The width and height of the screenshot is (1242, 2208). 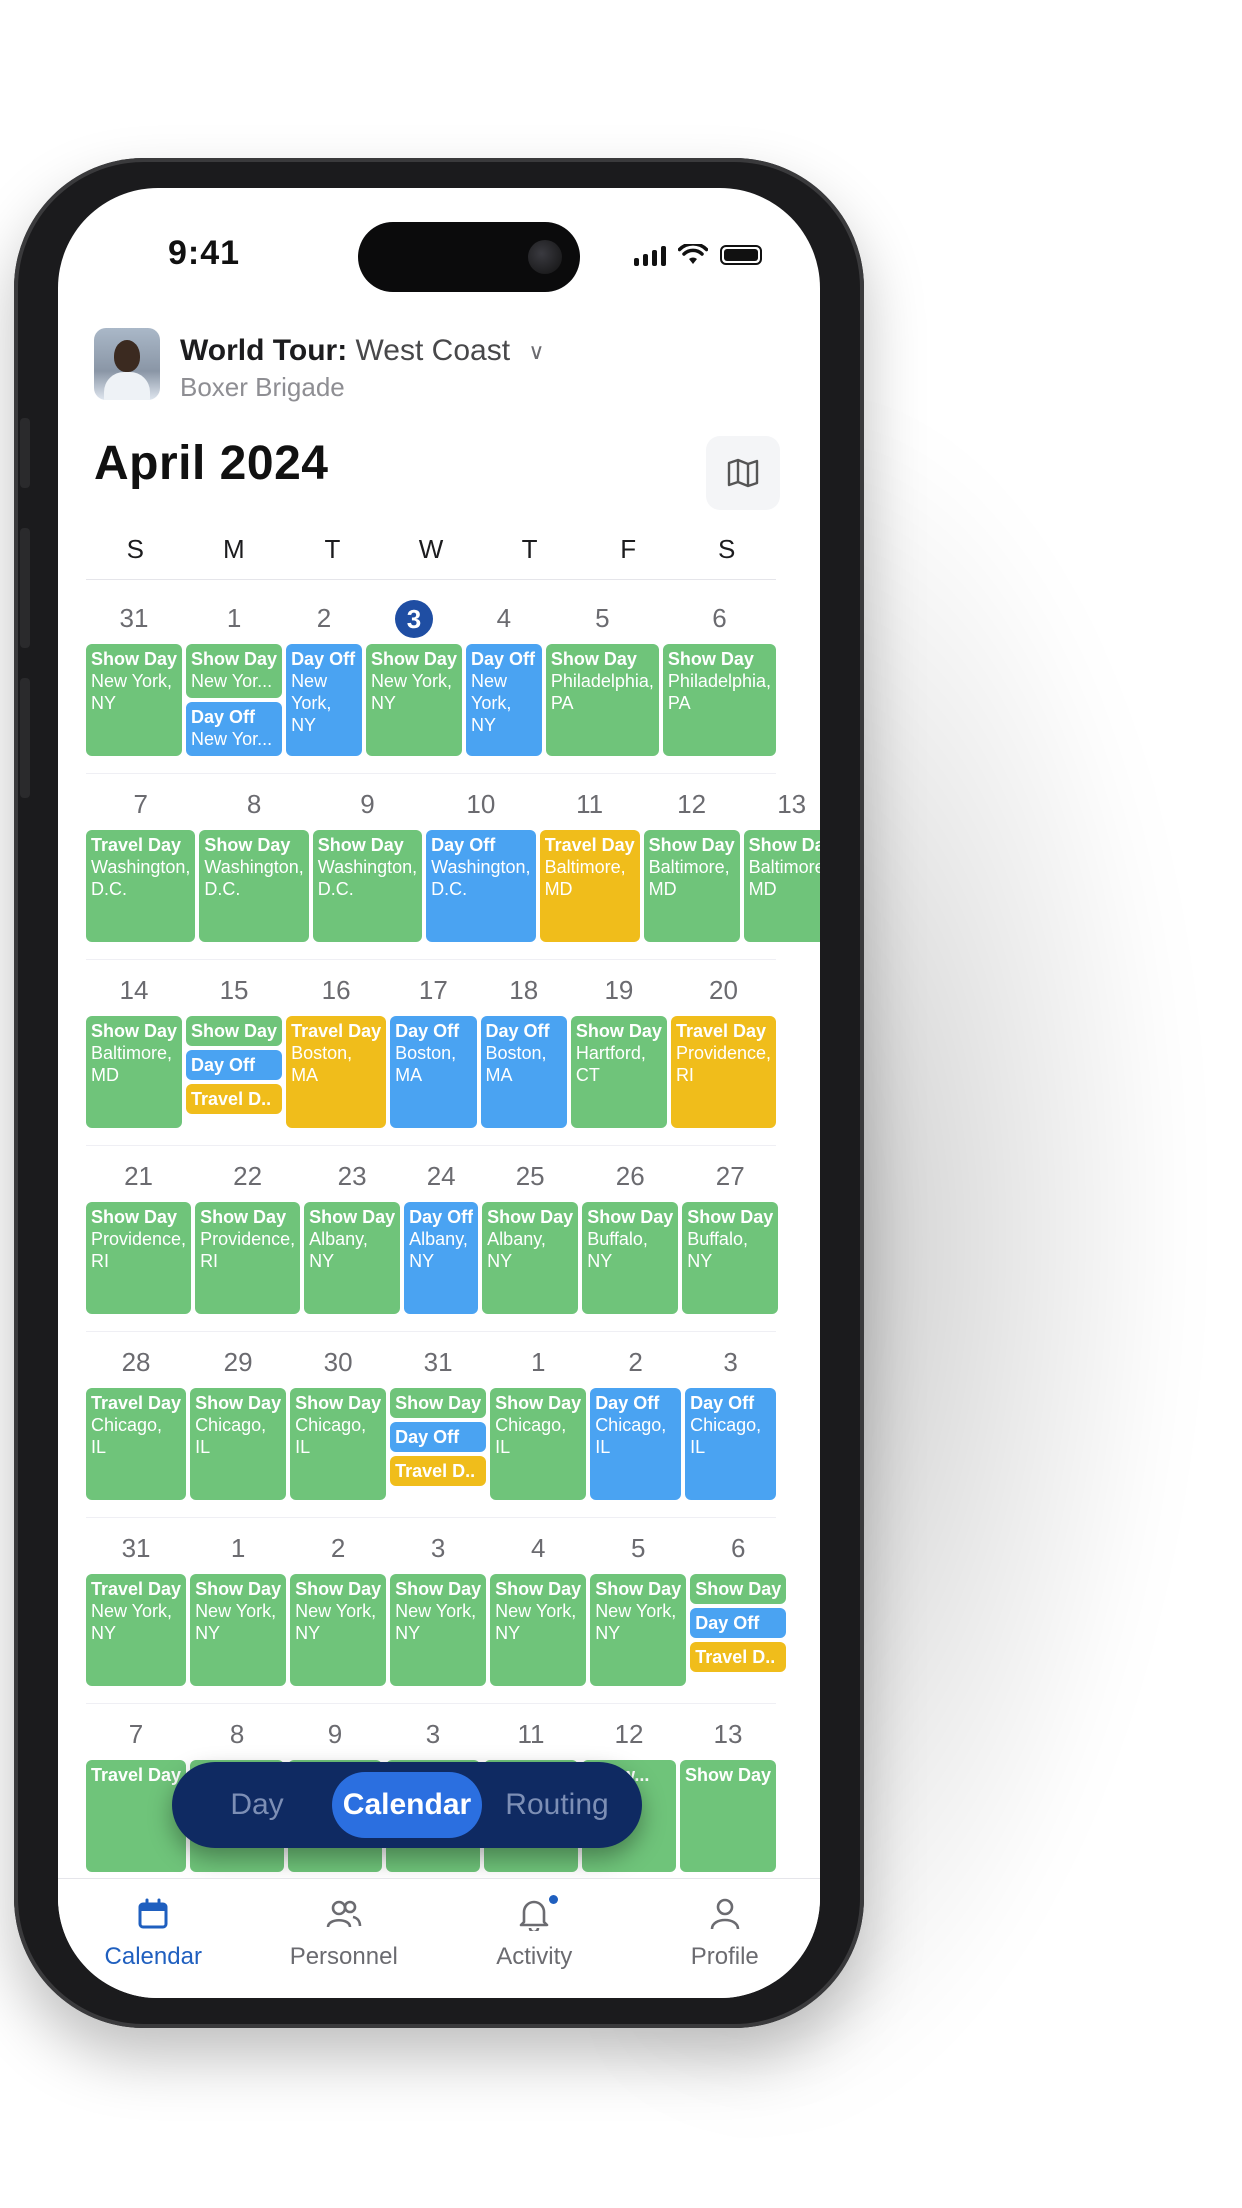 I want to click on day-cell: 23 Show Day Albany, NY, so click(x=352, y=1238).